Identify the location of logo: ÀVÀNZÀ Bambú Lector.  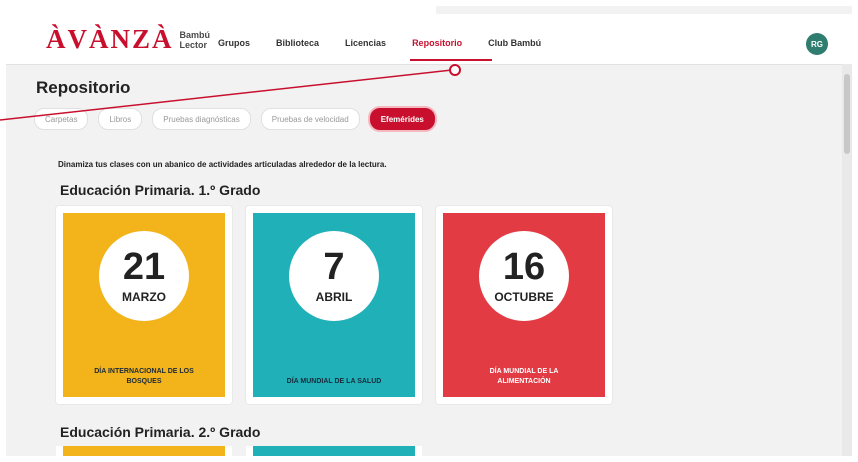
(128, 39).